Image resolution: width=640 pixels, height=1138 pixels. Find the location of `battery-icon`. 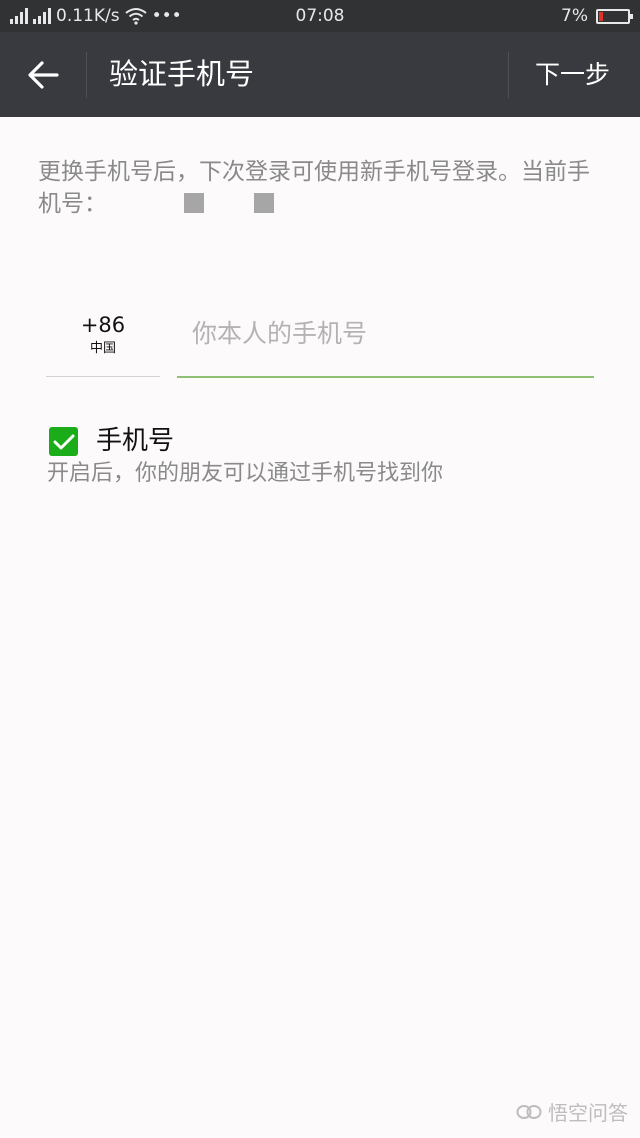

battery-icon is located at coordinates (614, 16).